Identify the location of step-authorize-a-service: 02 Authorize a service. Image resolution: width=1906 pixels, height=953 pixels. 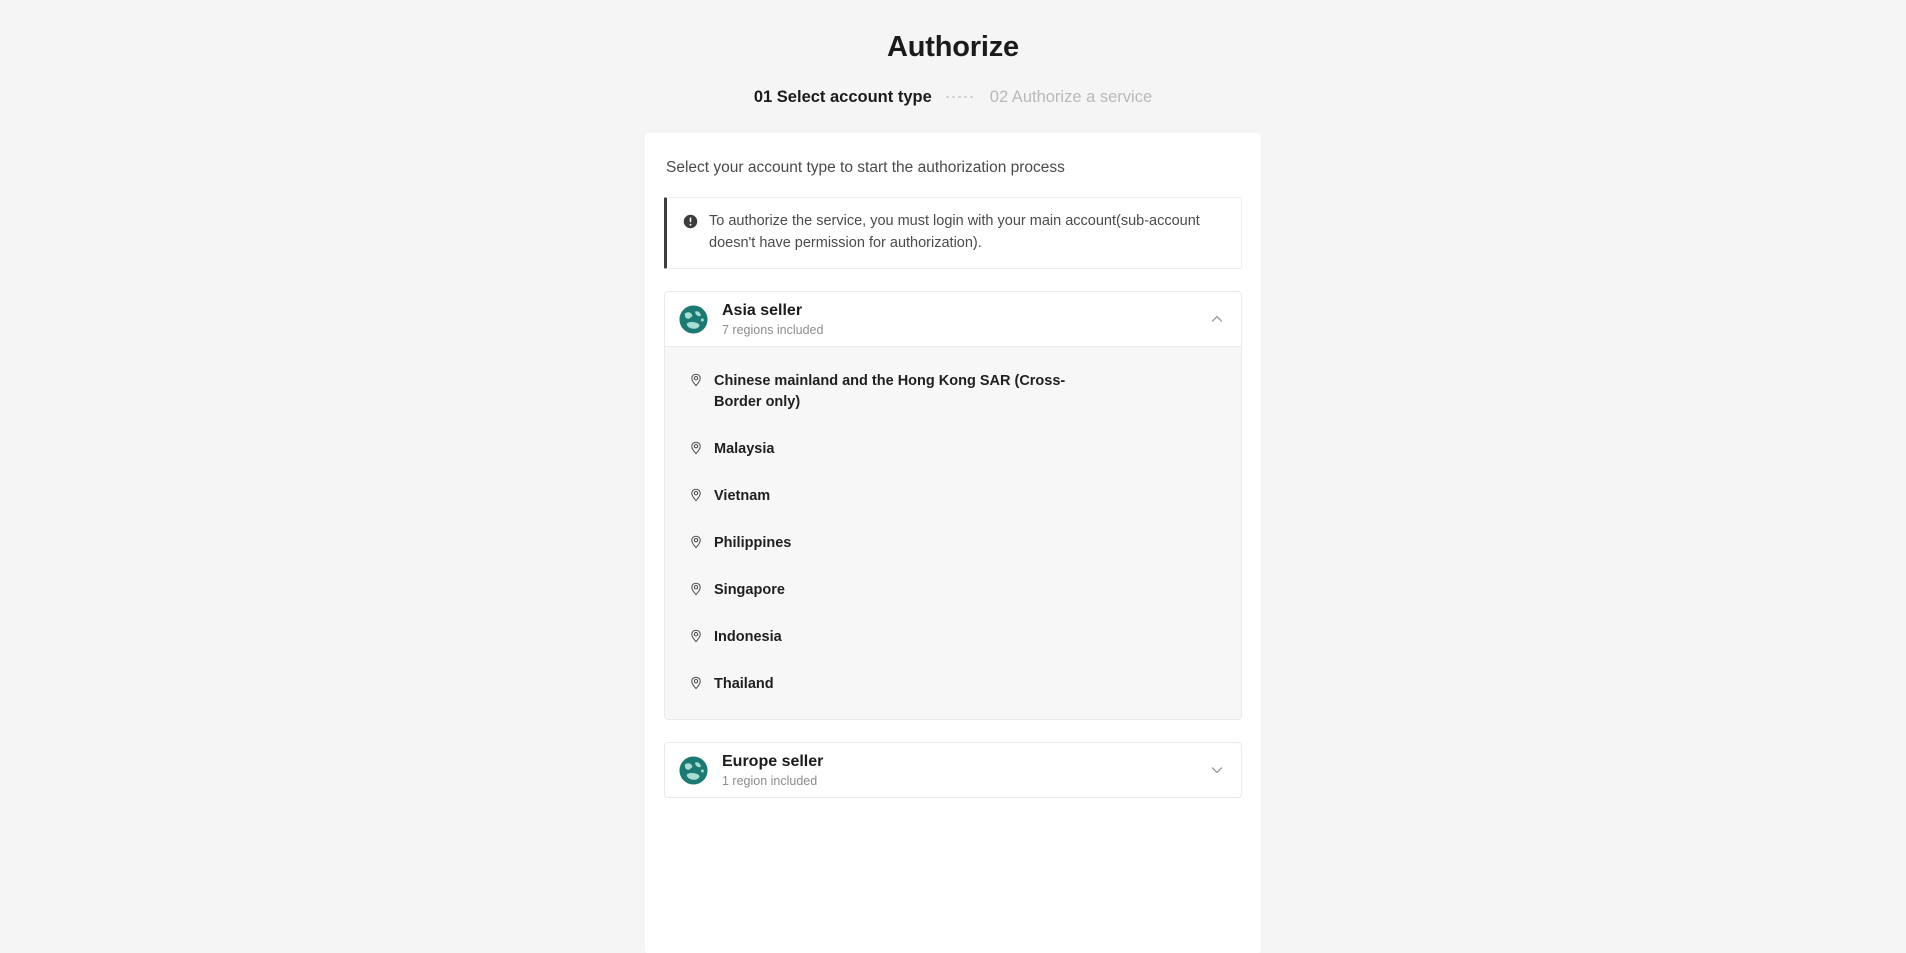
(1071, 97).